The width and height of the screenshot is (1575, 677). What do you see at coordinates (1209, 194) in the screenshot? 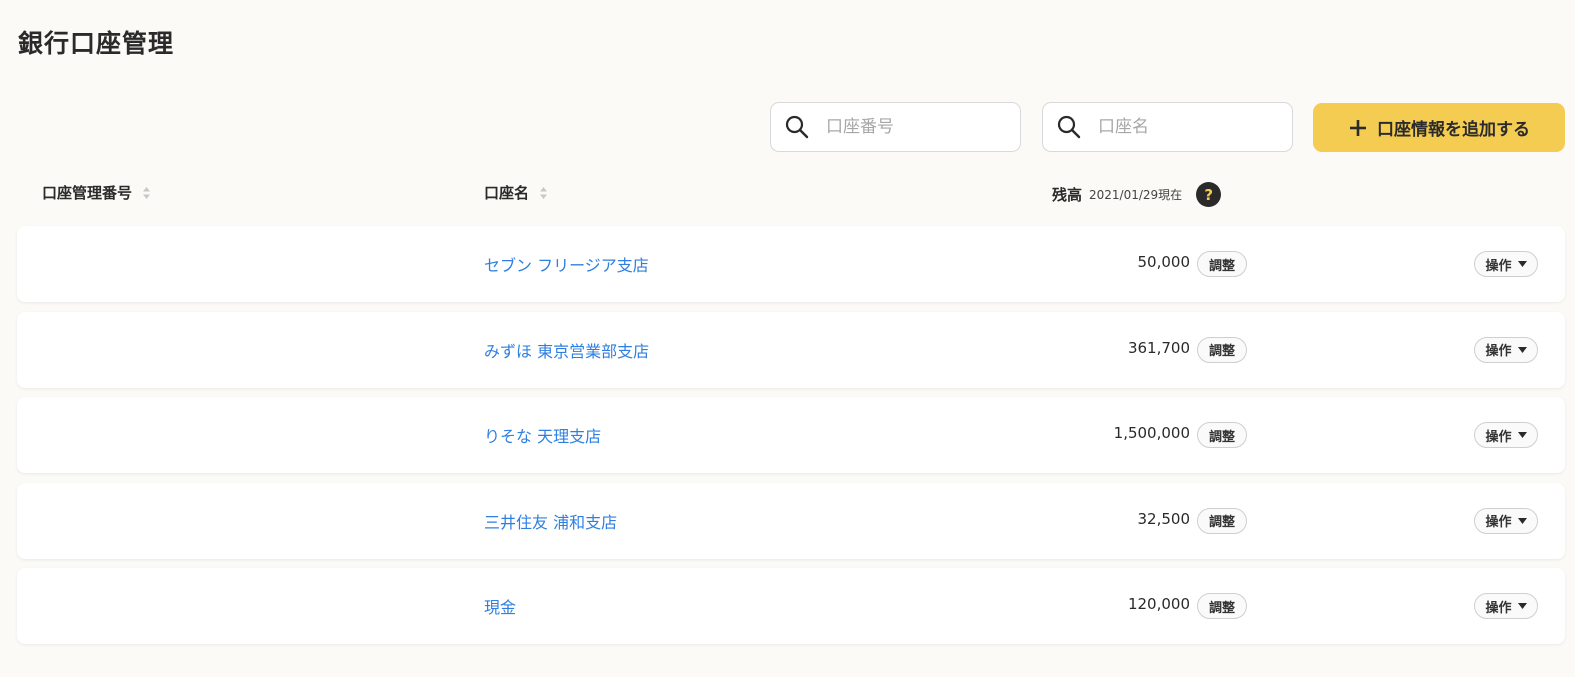
I see `question-icon: ?` at bounding box center [1209, 194].